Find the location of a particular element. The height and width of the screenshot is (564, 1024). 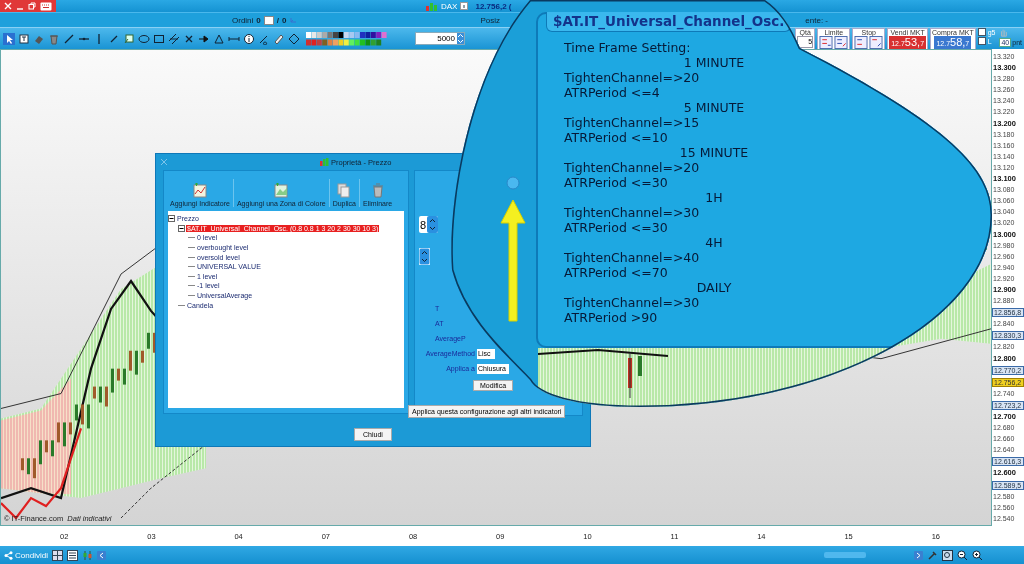

restore-icon is located at coordinates (32, 6).